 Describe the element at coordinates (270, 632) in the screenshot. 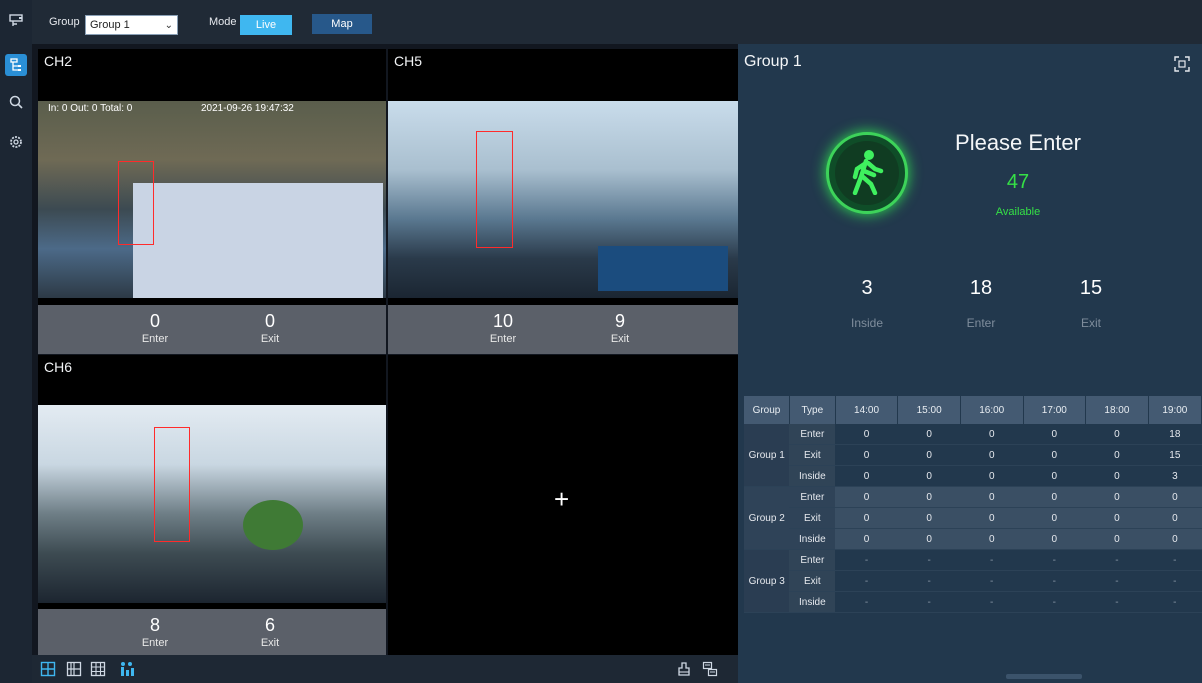

I see `exit-stat: 6 Exit` at that location.